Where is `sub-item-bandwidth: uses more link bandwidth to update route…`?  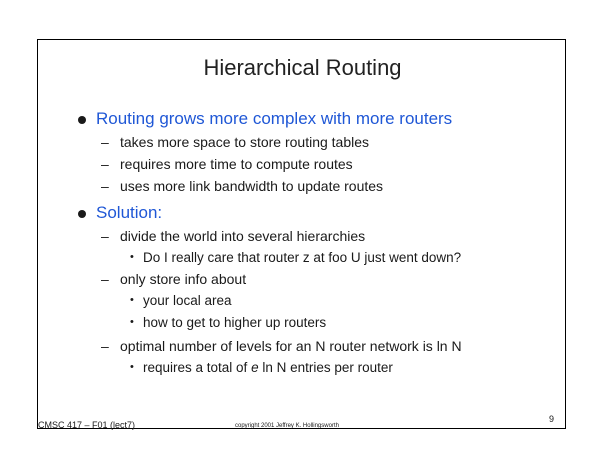 sub-item-bandwidth: uses more link bandwidth to update route… is located at coordinates (252, 186).